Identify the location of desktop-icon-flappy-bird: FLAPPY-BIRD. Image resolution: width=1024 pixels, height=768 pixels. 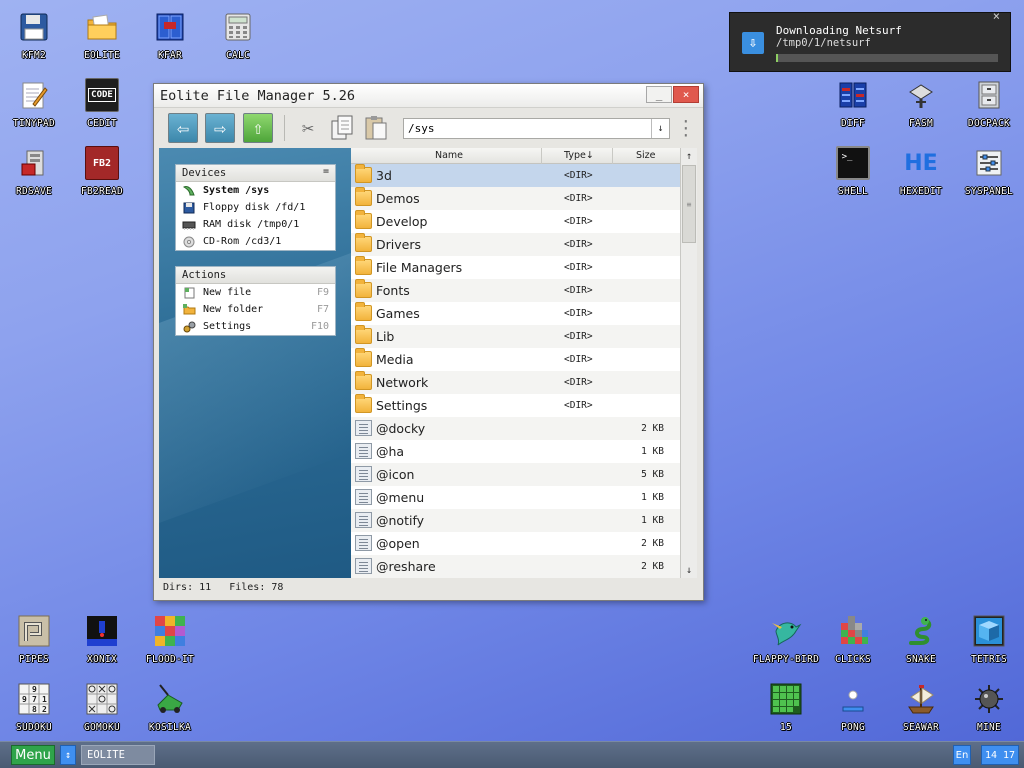
(786, 646).